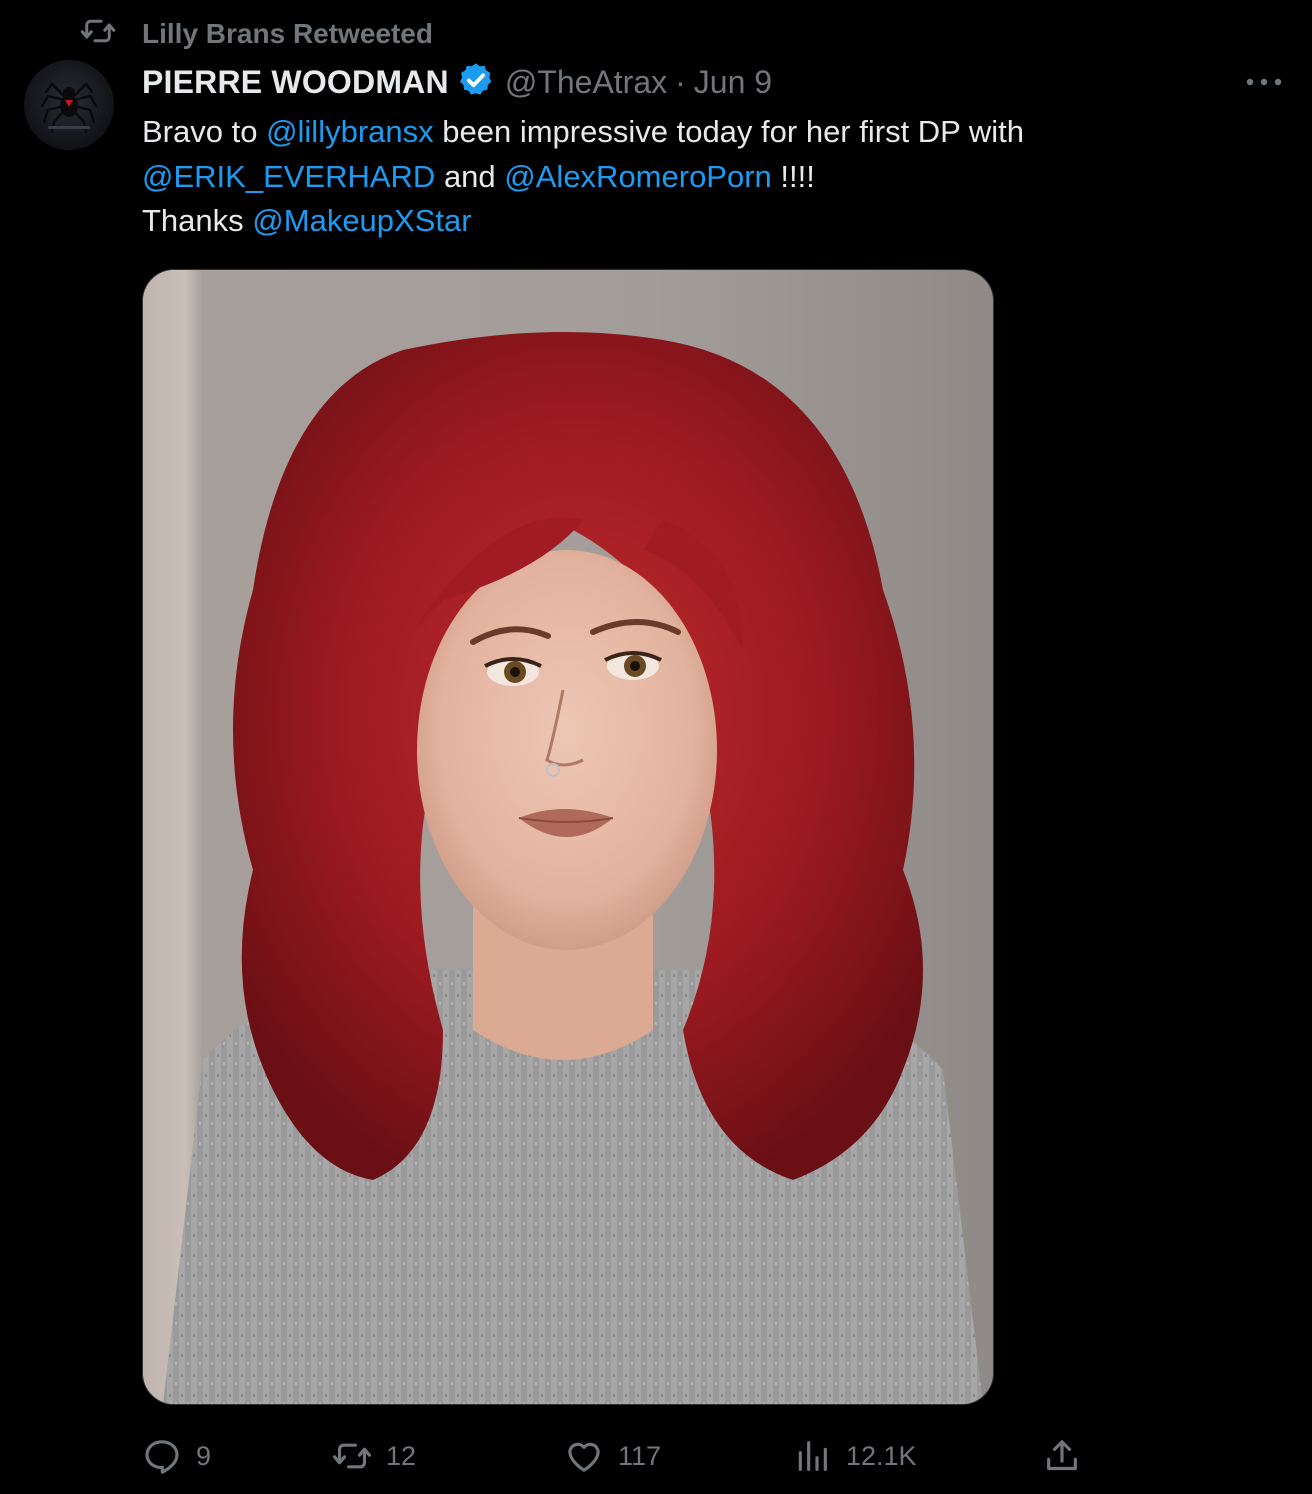  I want to click on author-handle: @TheAtrax, so click(586, 82).